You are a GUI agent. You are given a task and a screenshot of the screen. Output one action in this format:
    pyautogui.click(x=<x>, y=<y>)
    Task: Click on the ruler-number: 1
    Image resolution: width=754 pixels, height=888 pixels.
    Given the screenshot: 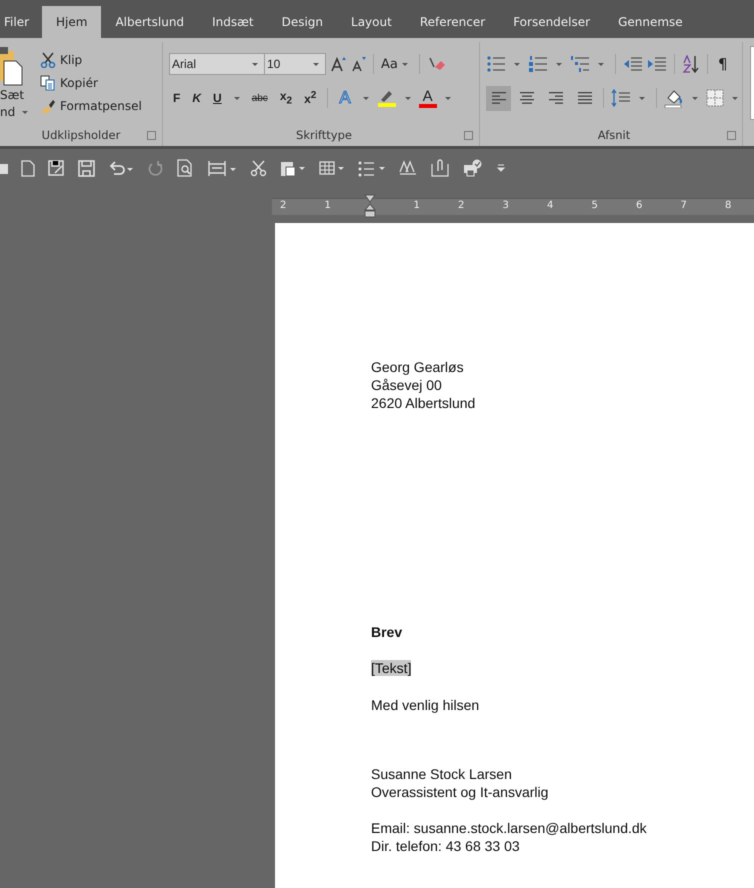 What is the action you would take?
    pyautogui.click(x=327, y=205)
    